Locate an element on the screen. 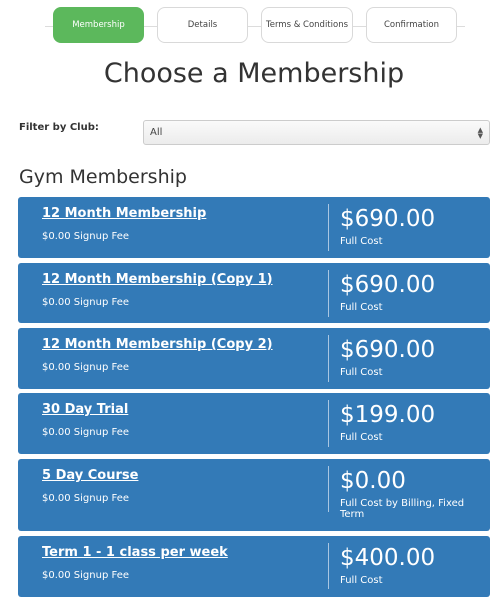  filter-label: Filter by Club: is located at coordinates (59, 127).